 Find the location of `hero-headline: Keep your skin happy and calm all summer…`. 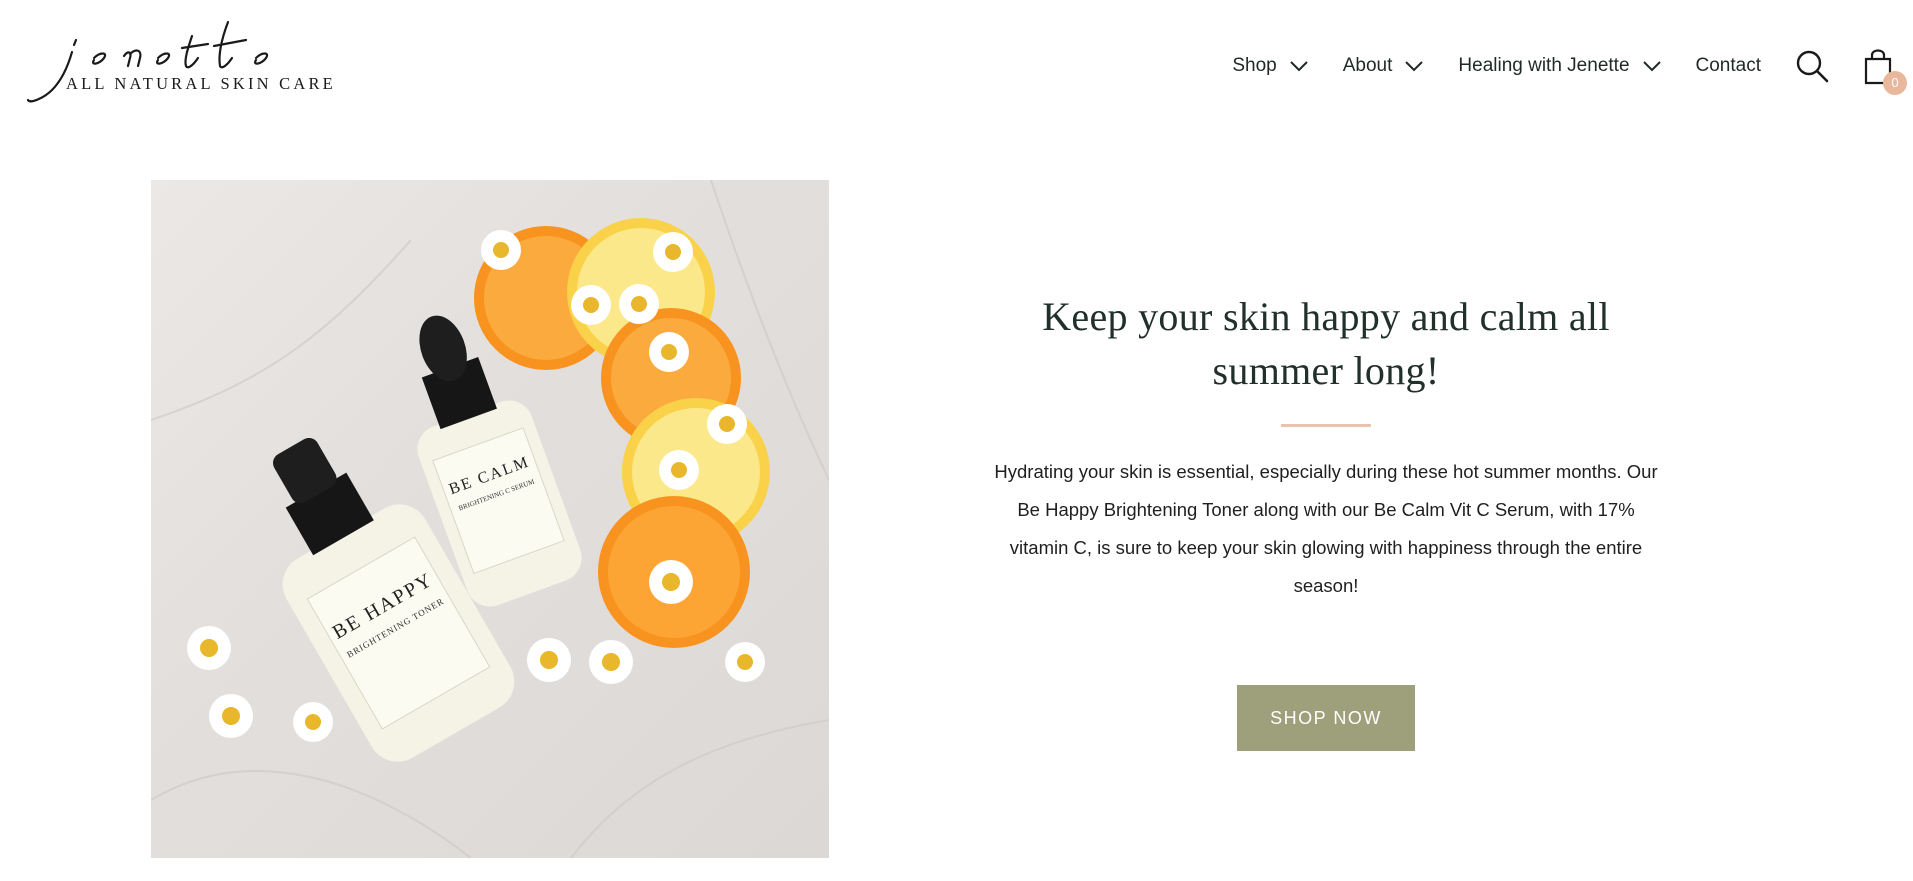

hero-headline: Keep your skin happy and calm all summer… is located at coordinates (1326, 343).